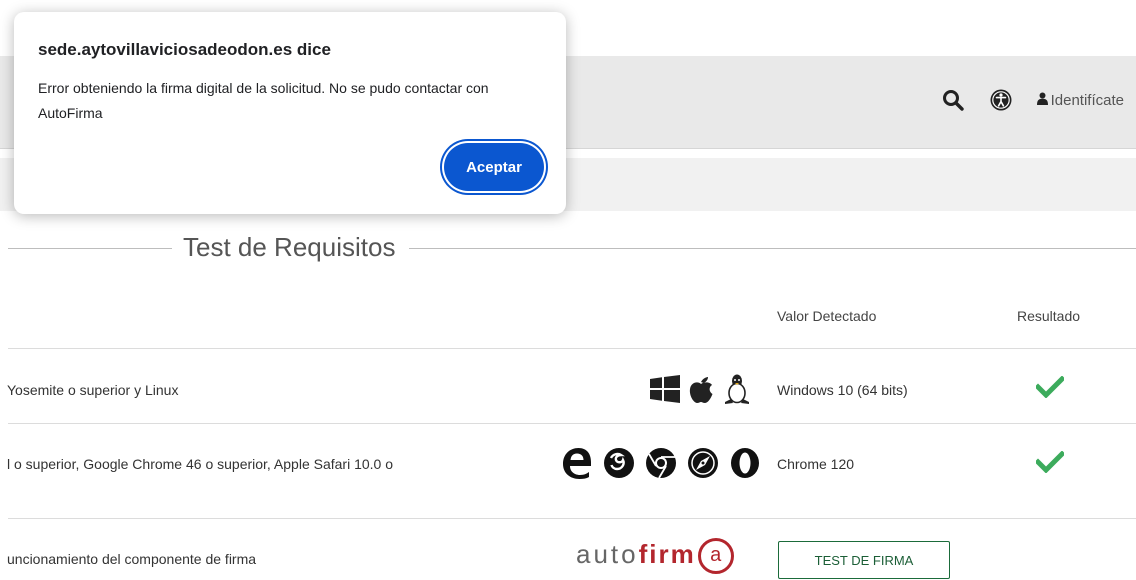 The image size is (1136, 580). What do you see at coordinates (132, 559) in the screenshot?
I see `requirement-signature: uncionamiento del componente de firma` at bounding box center [132, 559].